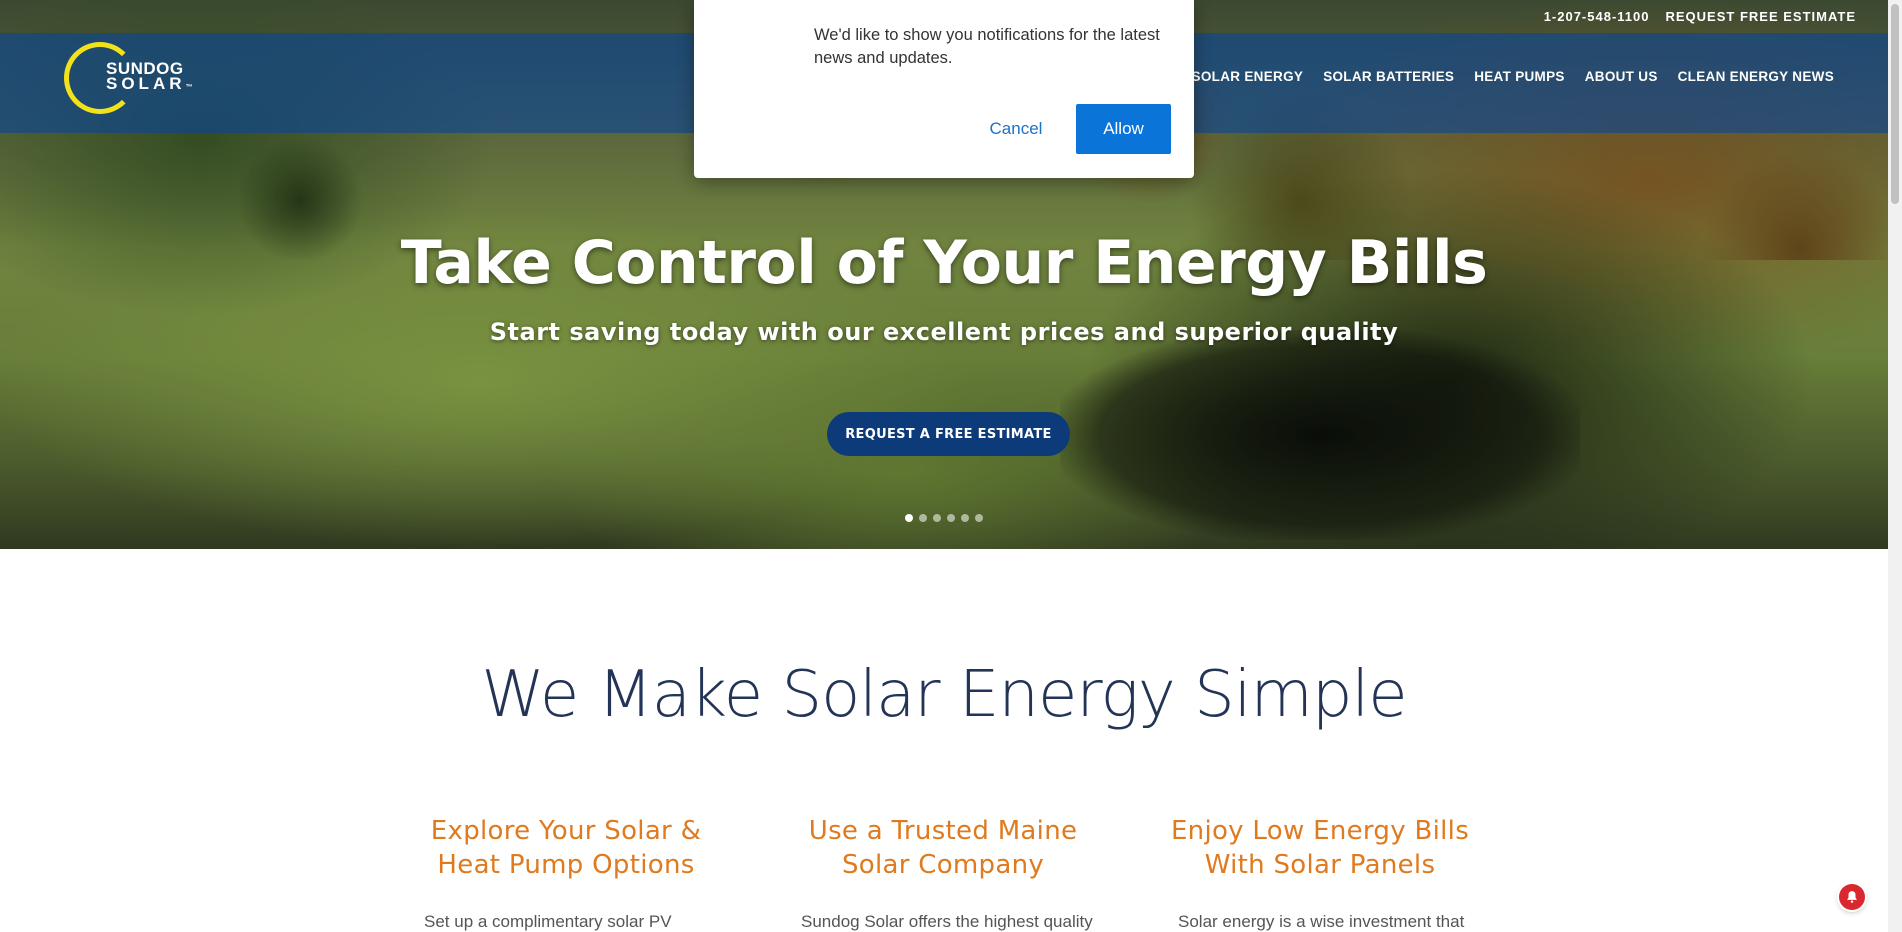 This screenshot has width=1902, height=932. Describe the element at coordinates (1519, 76) in the screenshot. I see `nav-heat-pumps: HEAT PUMPS` at that location.